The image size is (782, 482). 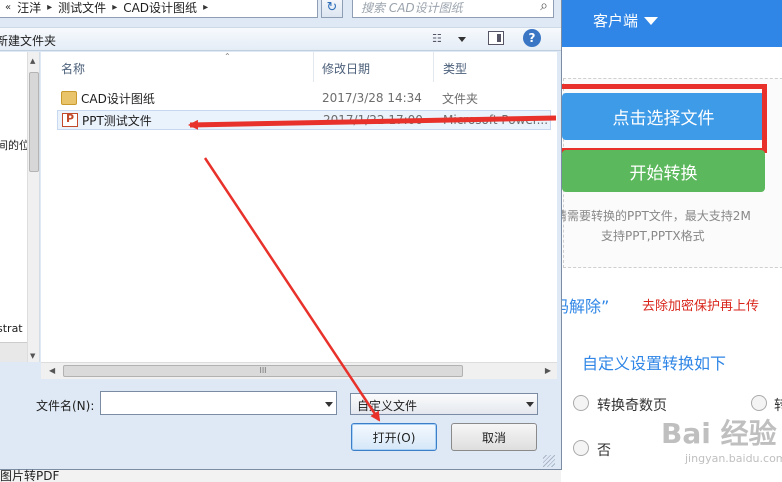 I want to click on file-row: CAD设计图纸 2017/3/28 14:34 文件夹, so click(x=304, y=98).